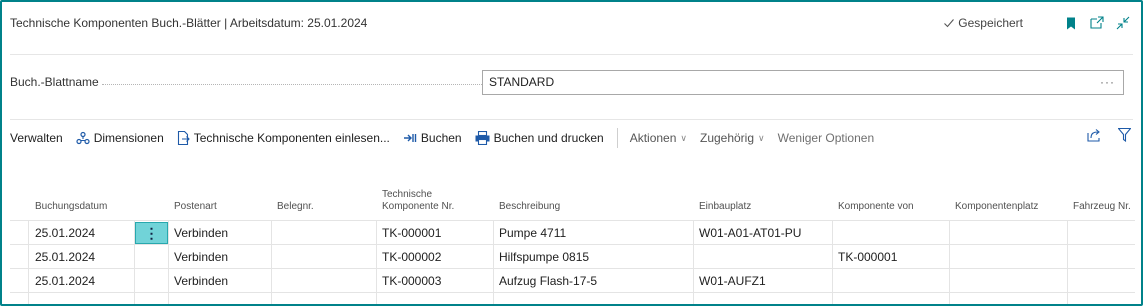 This screenshot has width=1143, height=306. Describe the element at coordinates (482, 138) in the screenshot. I see `printer-icon` at that location.